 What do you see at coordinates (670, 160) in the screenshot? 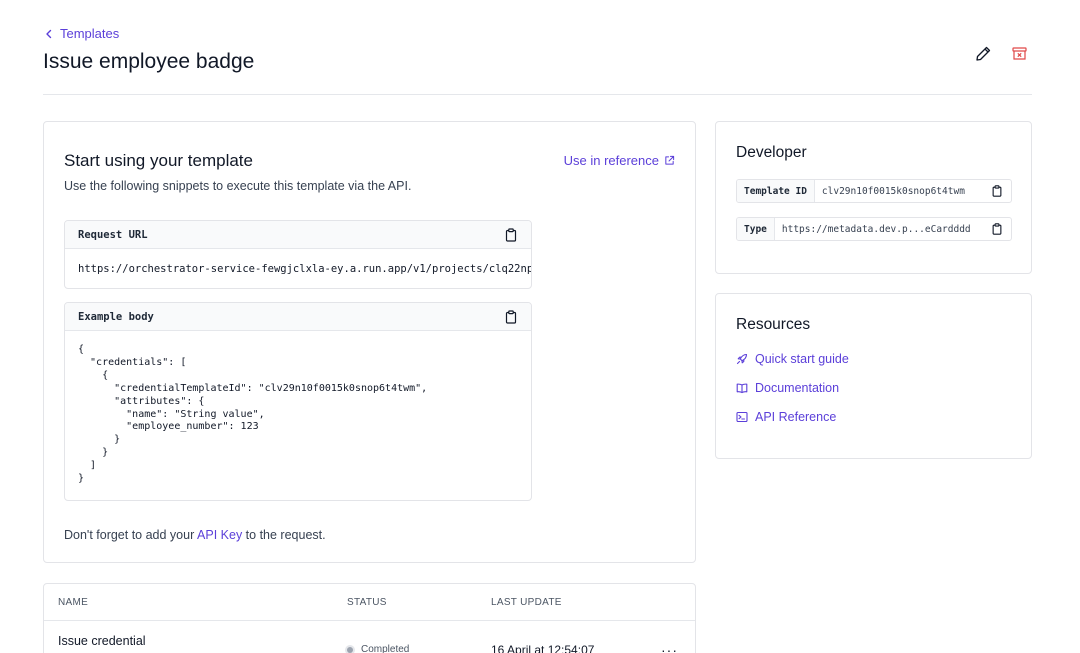
I see `external-link-icon` at bounding box center [670, 160].